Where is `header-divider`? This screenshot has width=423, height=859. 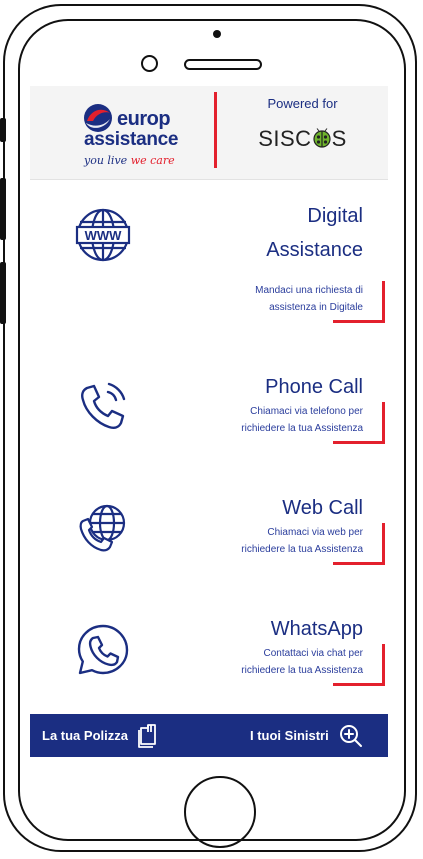 header-divider is located at coordinates (215, 130).